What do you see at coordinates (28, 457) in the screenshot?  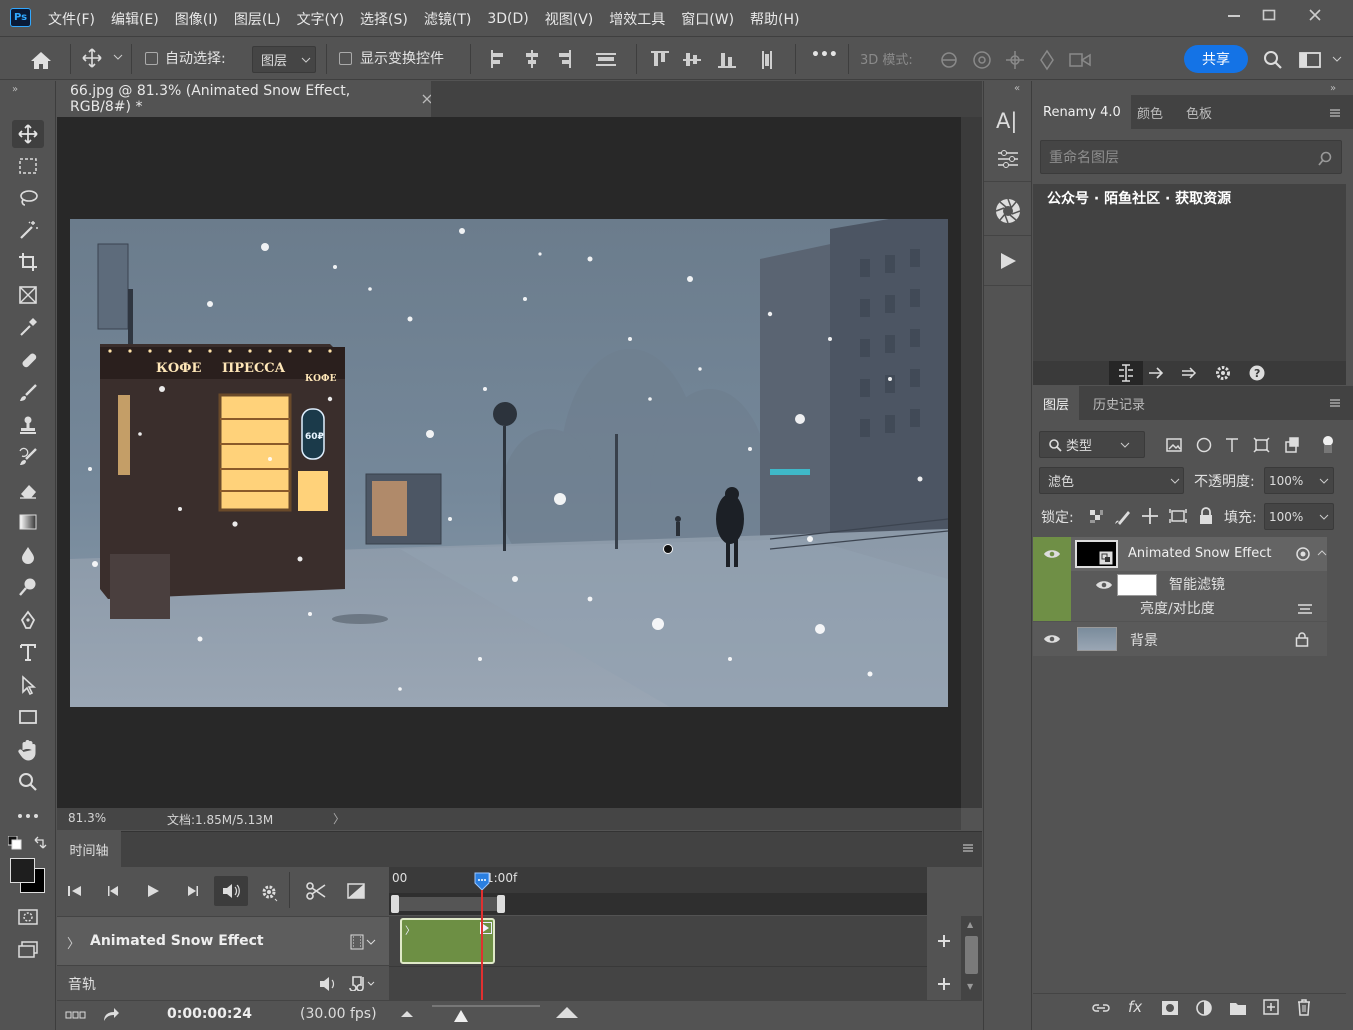 I see `history-brush-tool` at bounding box center [28, 457].